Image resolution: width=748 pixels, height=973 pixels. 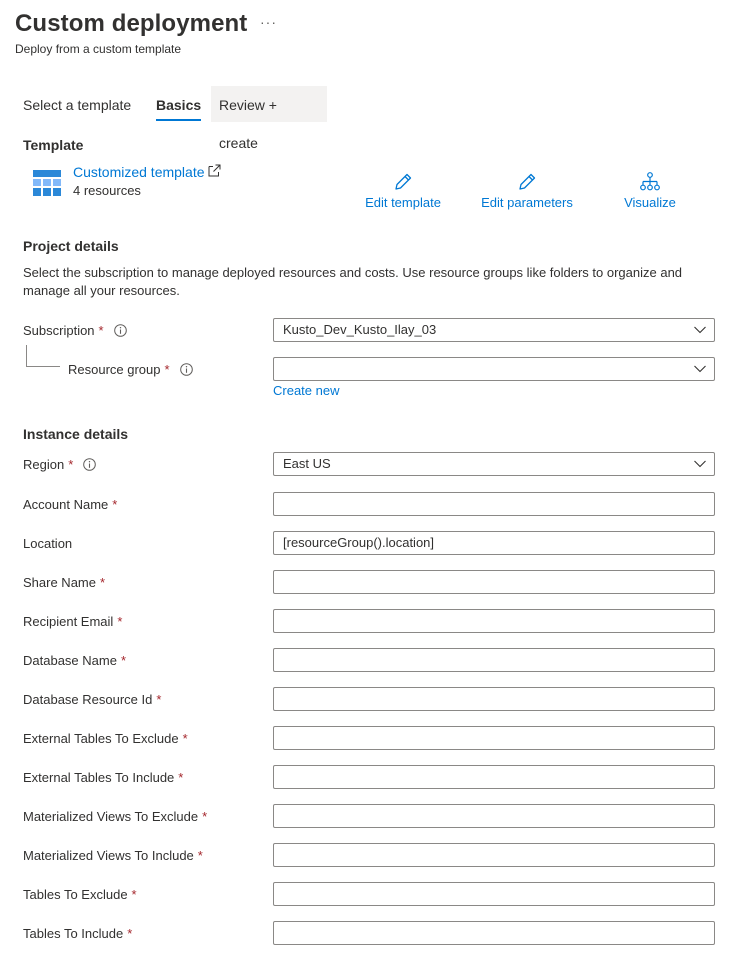 What do you see at coordinates (59, 330) in the screenshot?
I see `subscription-label-text: Subscription` at bounding box center [59, 330].